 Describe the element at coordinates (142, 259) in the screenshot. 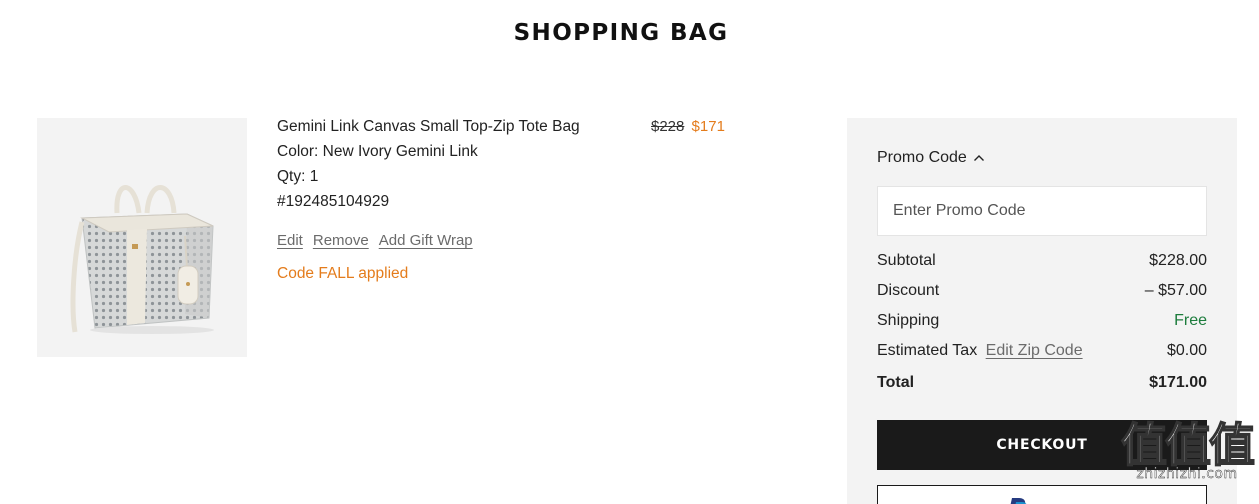

I see `tote-bag-icon` at that location.